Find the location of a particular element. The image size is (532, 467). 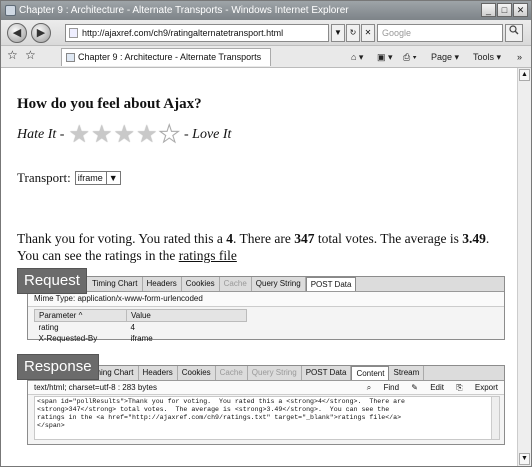

result-text: total votes. The average is is located at coordinates (388, 238).